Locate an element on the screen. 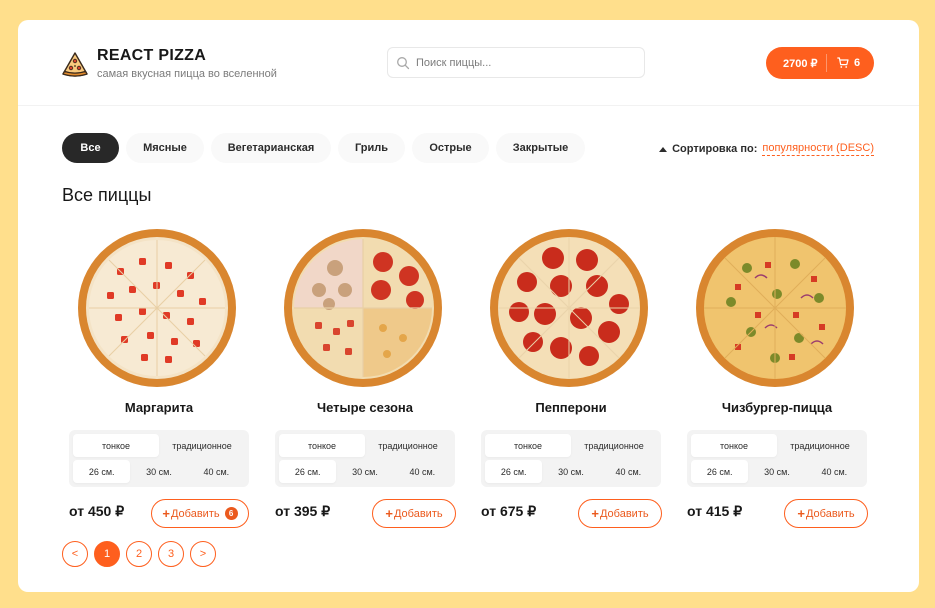  category-all: Все is located at coordinates (90, 148).